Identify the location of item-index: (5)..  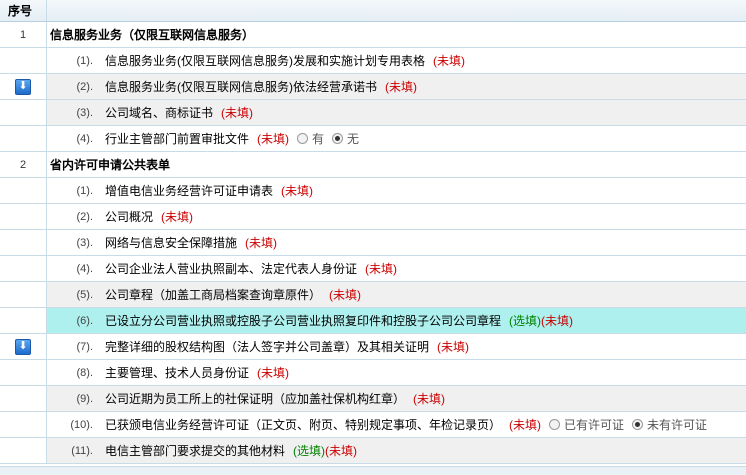
(85, 294).